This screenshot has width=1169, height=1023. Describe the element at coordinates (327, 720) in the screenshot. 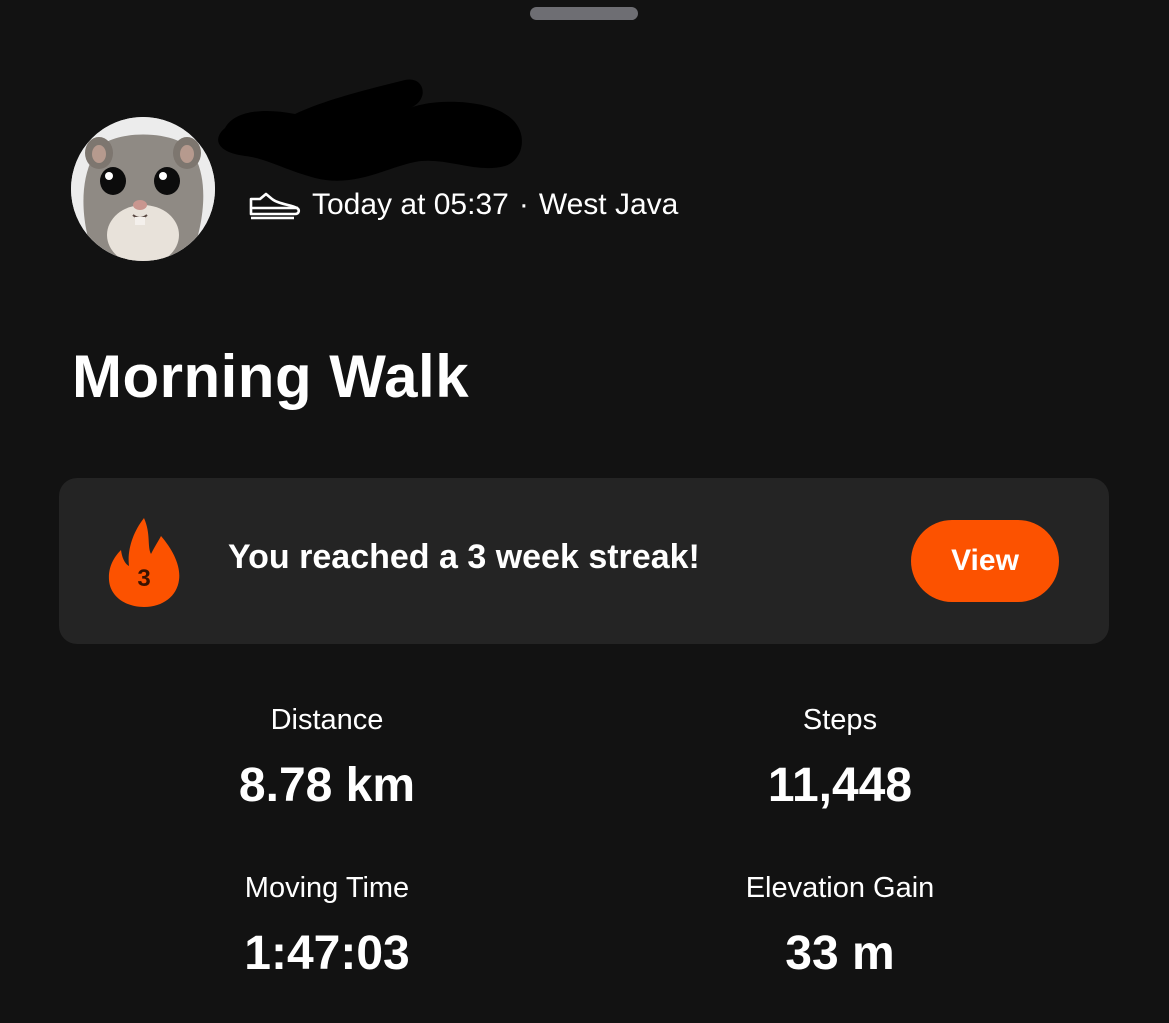

I see `stat-label: Distance` at that location.